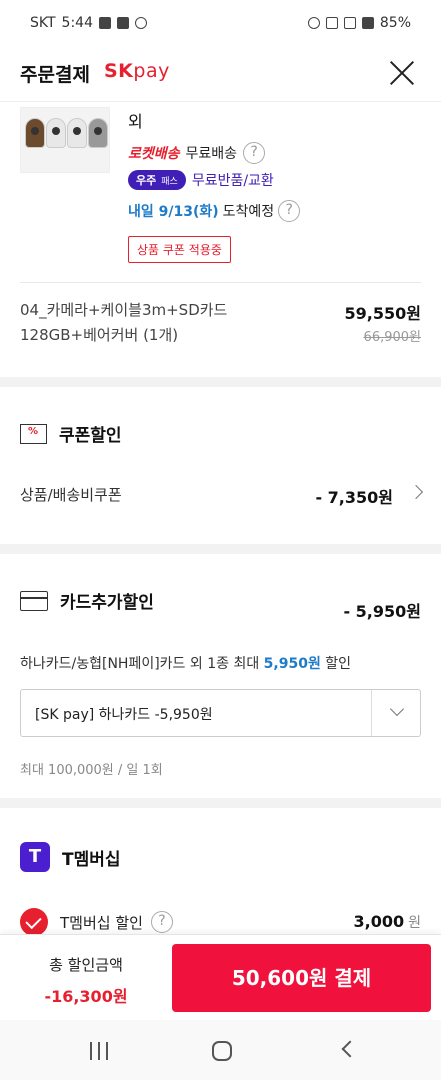 The width and height of the screenshot is (441, 1080). I want to click on recent-apps-icon, so click(99, 1051).